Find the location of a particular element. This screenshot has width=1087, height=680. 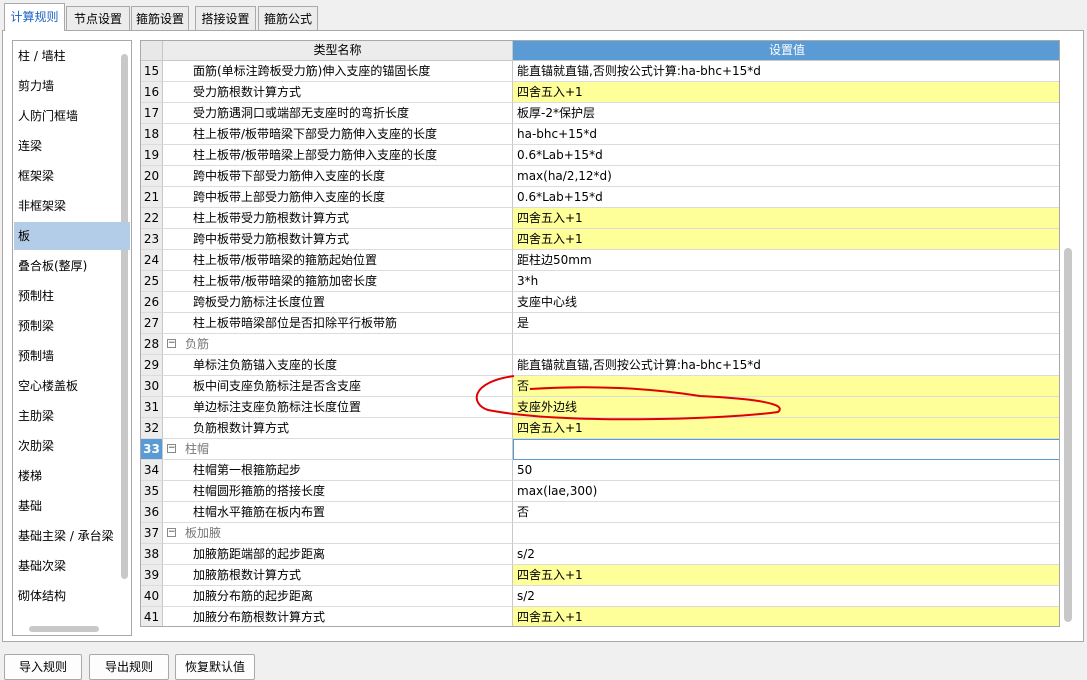

tab-0: 计算规则 is located at coordinates (34, 17).